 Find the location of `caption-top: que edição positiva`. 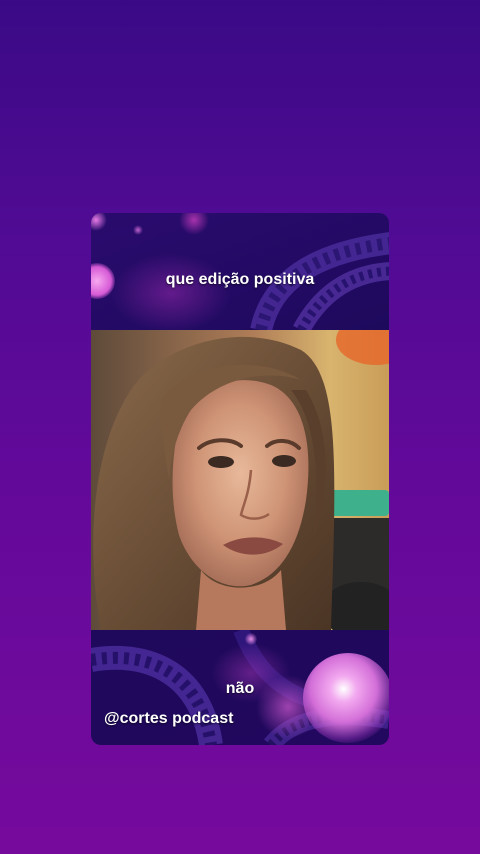

caption-top: que edição positiva is located at coordinates (240, 279).